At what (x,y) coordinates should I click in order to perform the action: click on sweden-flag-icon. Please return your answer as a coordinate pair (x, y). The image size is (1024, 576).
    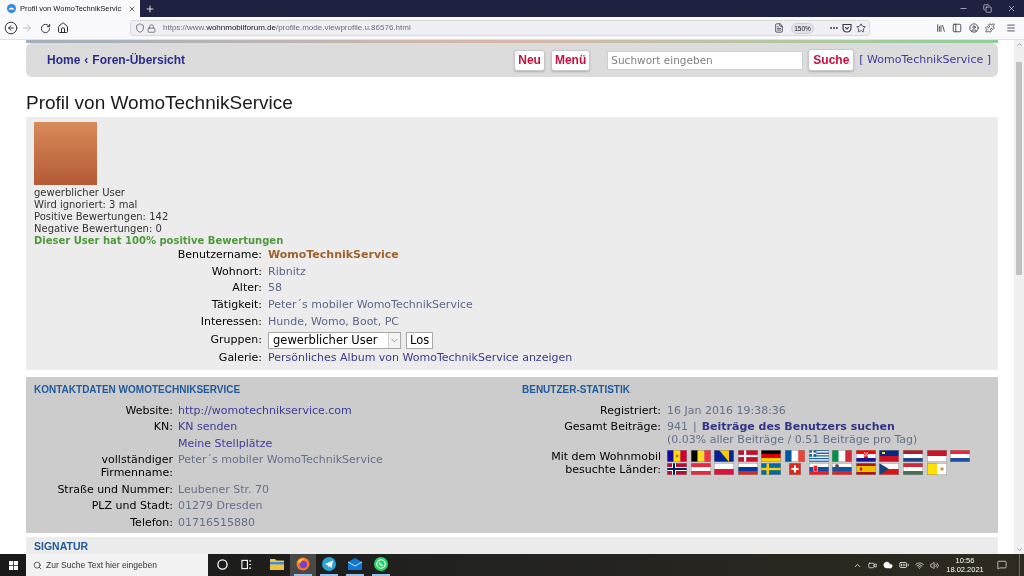
    Looking at the image, I should click on (771, 469).